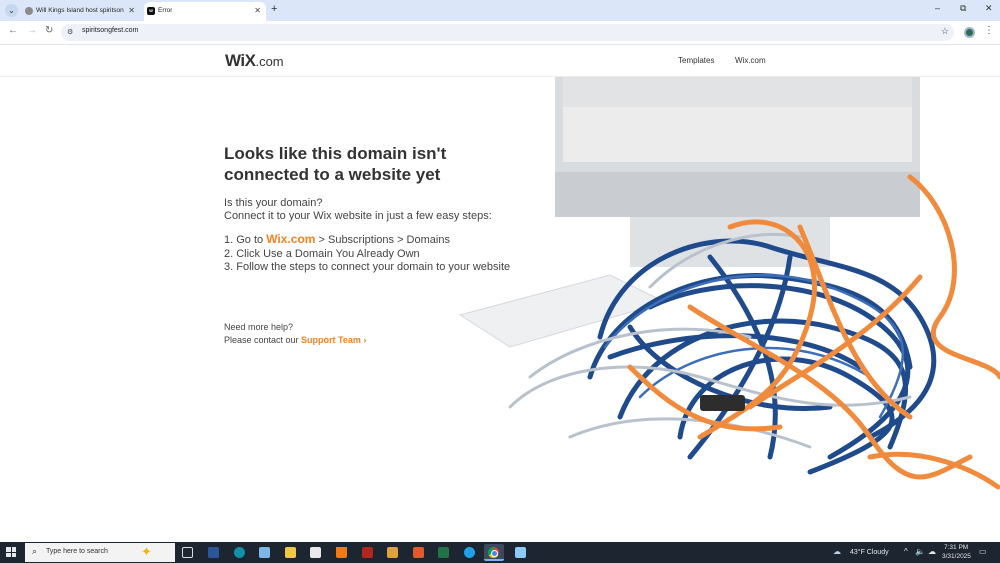 The height and width of the screenshot is (563, 1000). I want to click on site-info-icon: ⚙, so click(71, 32).